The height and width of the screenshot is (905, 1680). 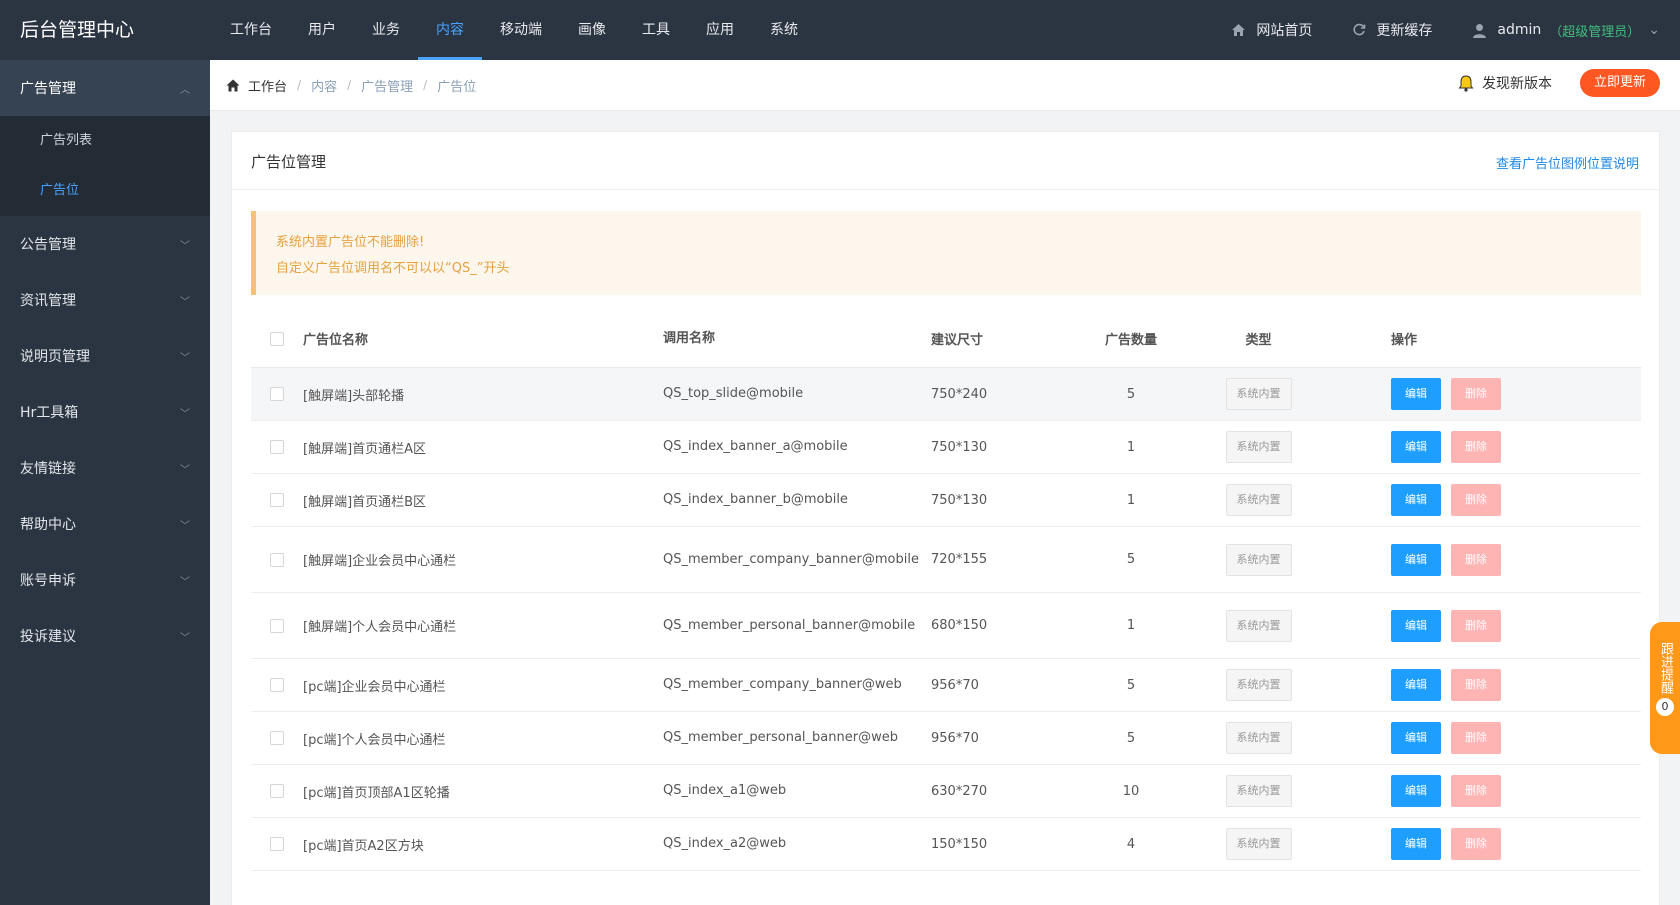 What do you see at coordinates (780, 737) in the screenshot?
I see `slot-call-name: QS_member_personal_banner@web` at bounding box center [780, 737].